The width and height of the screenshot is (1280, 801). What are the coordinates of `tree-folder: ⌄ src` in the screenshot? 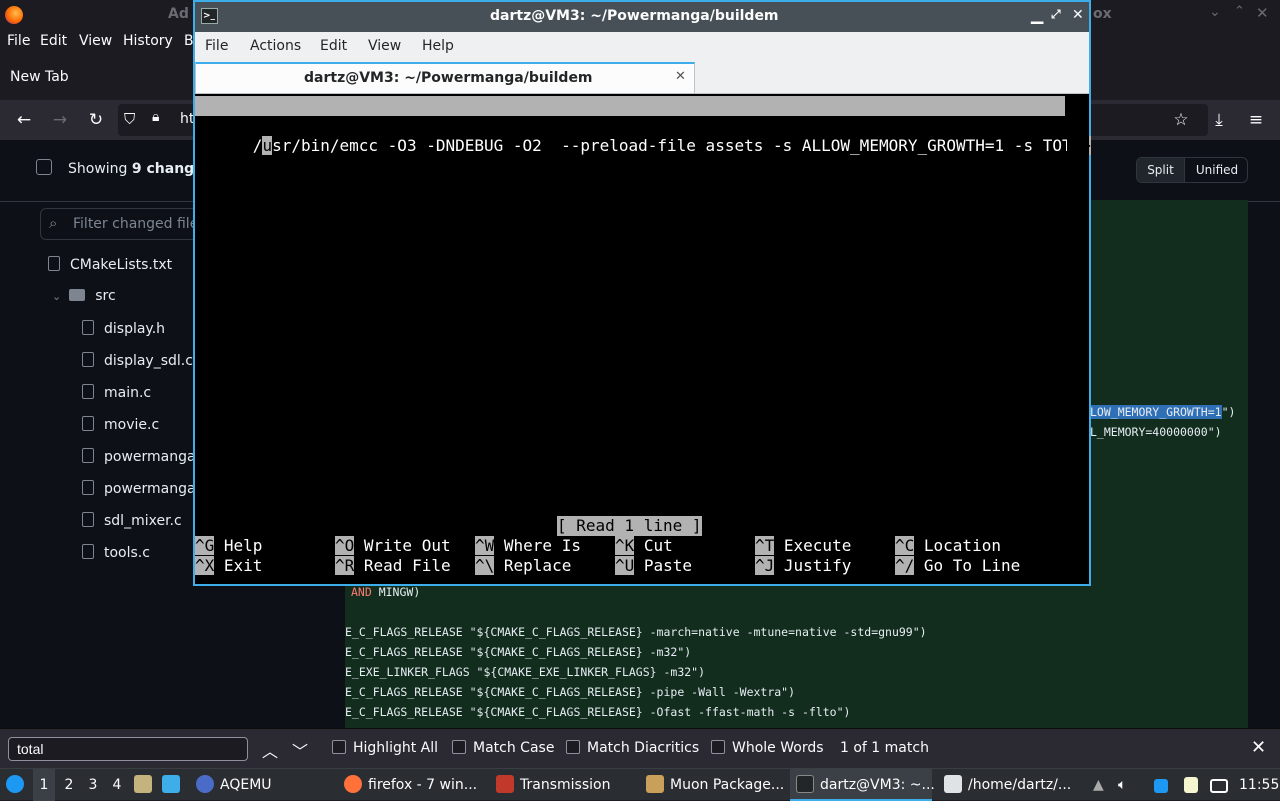 It's located at (84, 298).